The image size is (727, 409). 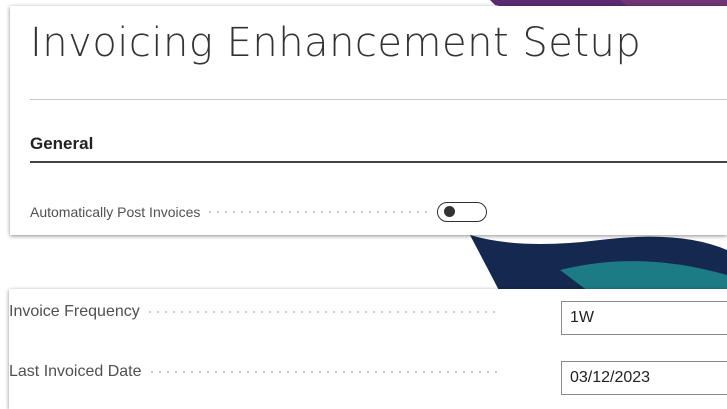 I want to click on invoice-frequency-label: Invoice Frequency, so click(x=74, y=311).